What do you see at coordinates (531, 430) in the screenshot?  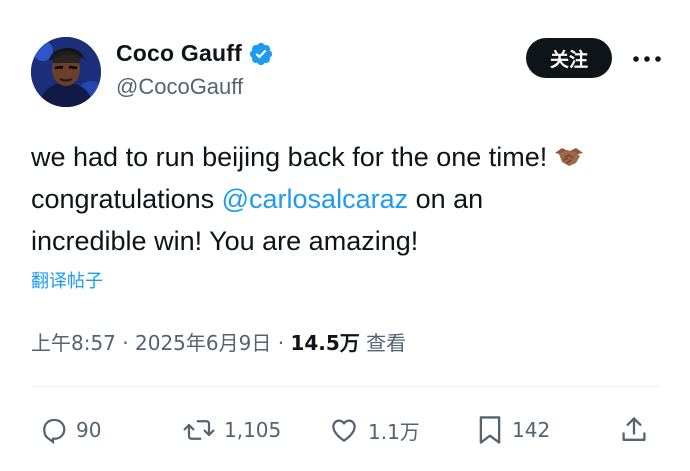 I see `bookmark-count: 142` at bounding box center [531, 430].